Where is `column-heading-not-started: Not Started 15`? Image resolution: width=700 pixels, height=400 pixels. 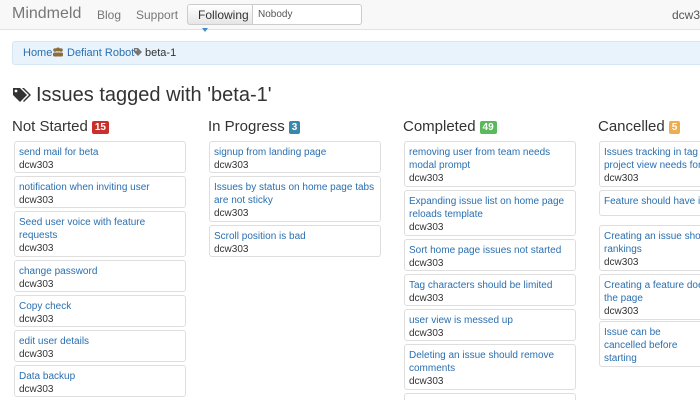
column-heading-not-started: Not Started 15 is located at coordinates (60, 126).